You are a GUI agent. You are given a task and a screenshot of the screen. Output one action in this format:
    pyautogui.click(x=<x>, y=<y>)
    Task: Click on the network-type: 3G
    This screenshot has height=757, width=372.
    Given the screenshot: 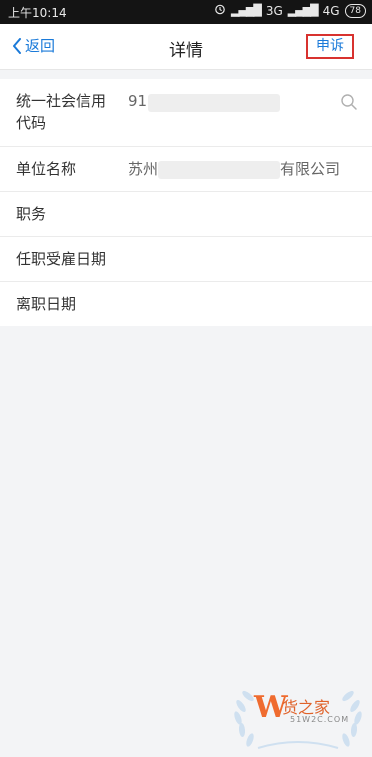 What is the action you would take?
    pyautogui.click(x=274, y=10)
    